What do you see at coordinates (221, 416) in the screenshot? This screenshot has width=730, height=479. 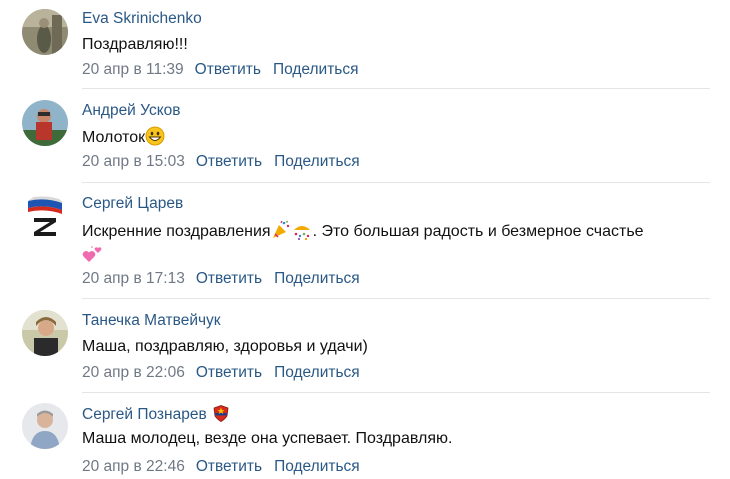 I see `cska-badge-icon` at bounding box center [221, 416].